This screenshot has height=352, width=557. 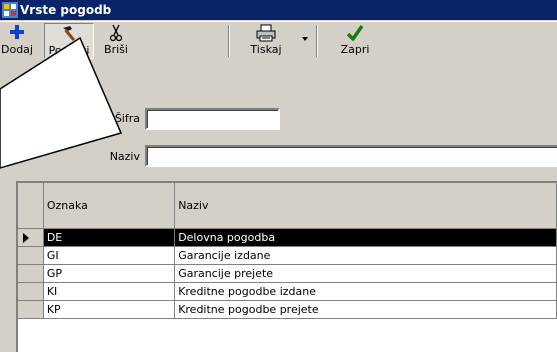 What do you see at coordinates (109, 206) in the screenshot?
I see `column-header-oznaka: Oznaka` at bounding box center [109, 206].